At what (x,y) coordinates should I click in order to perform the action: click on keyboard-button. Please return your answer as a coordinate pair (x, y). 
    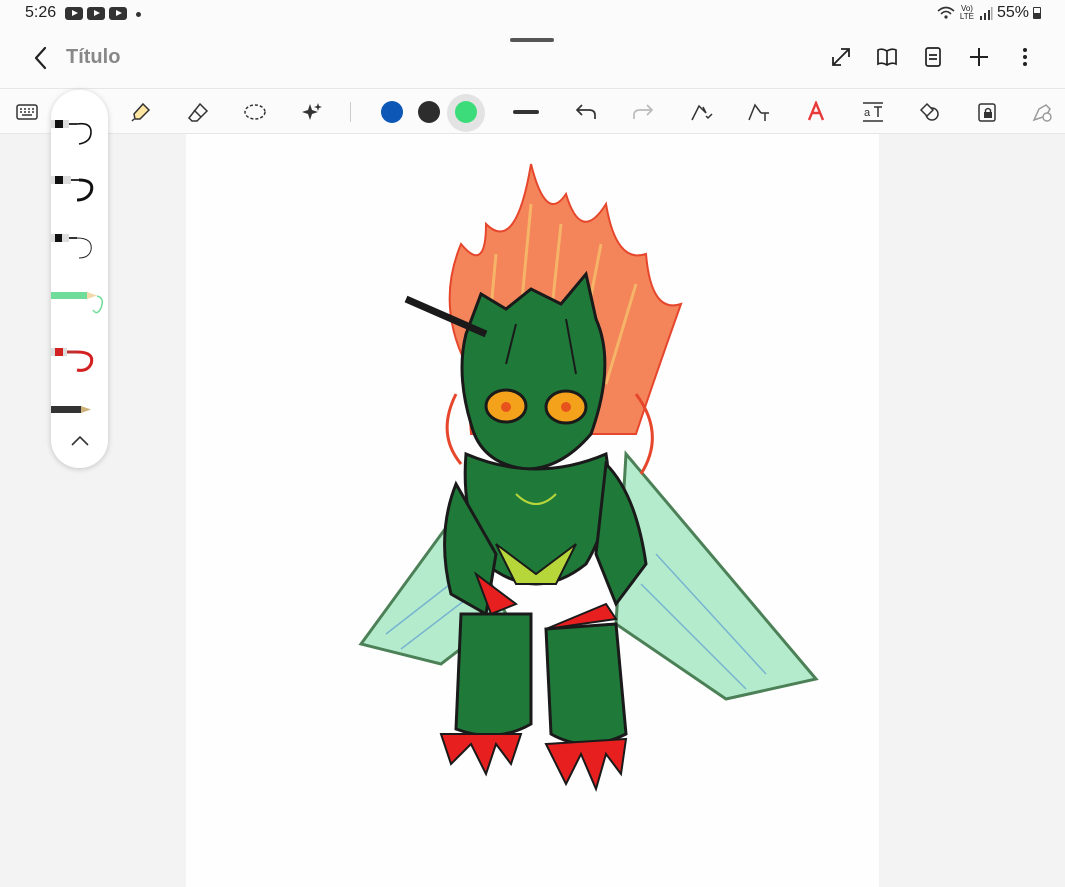
    Looking at the image, I should click on (27, 112).